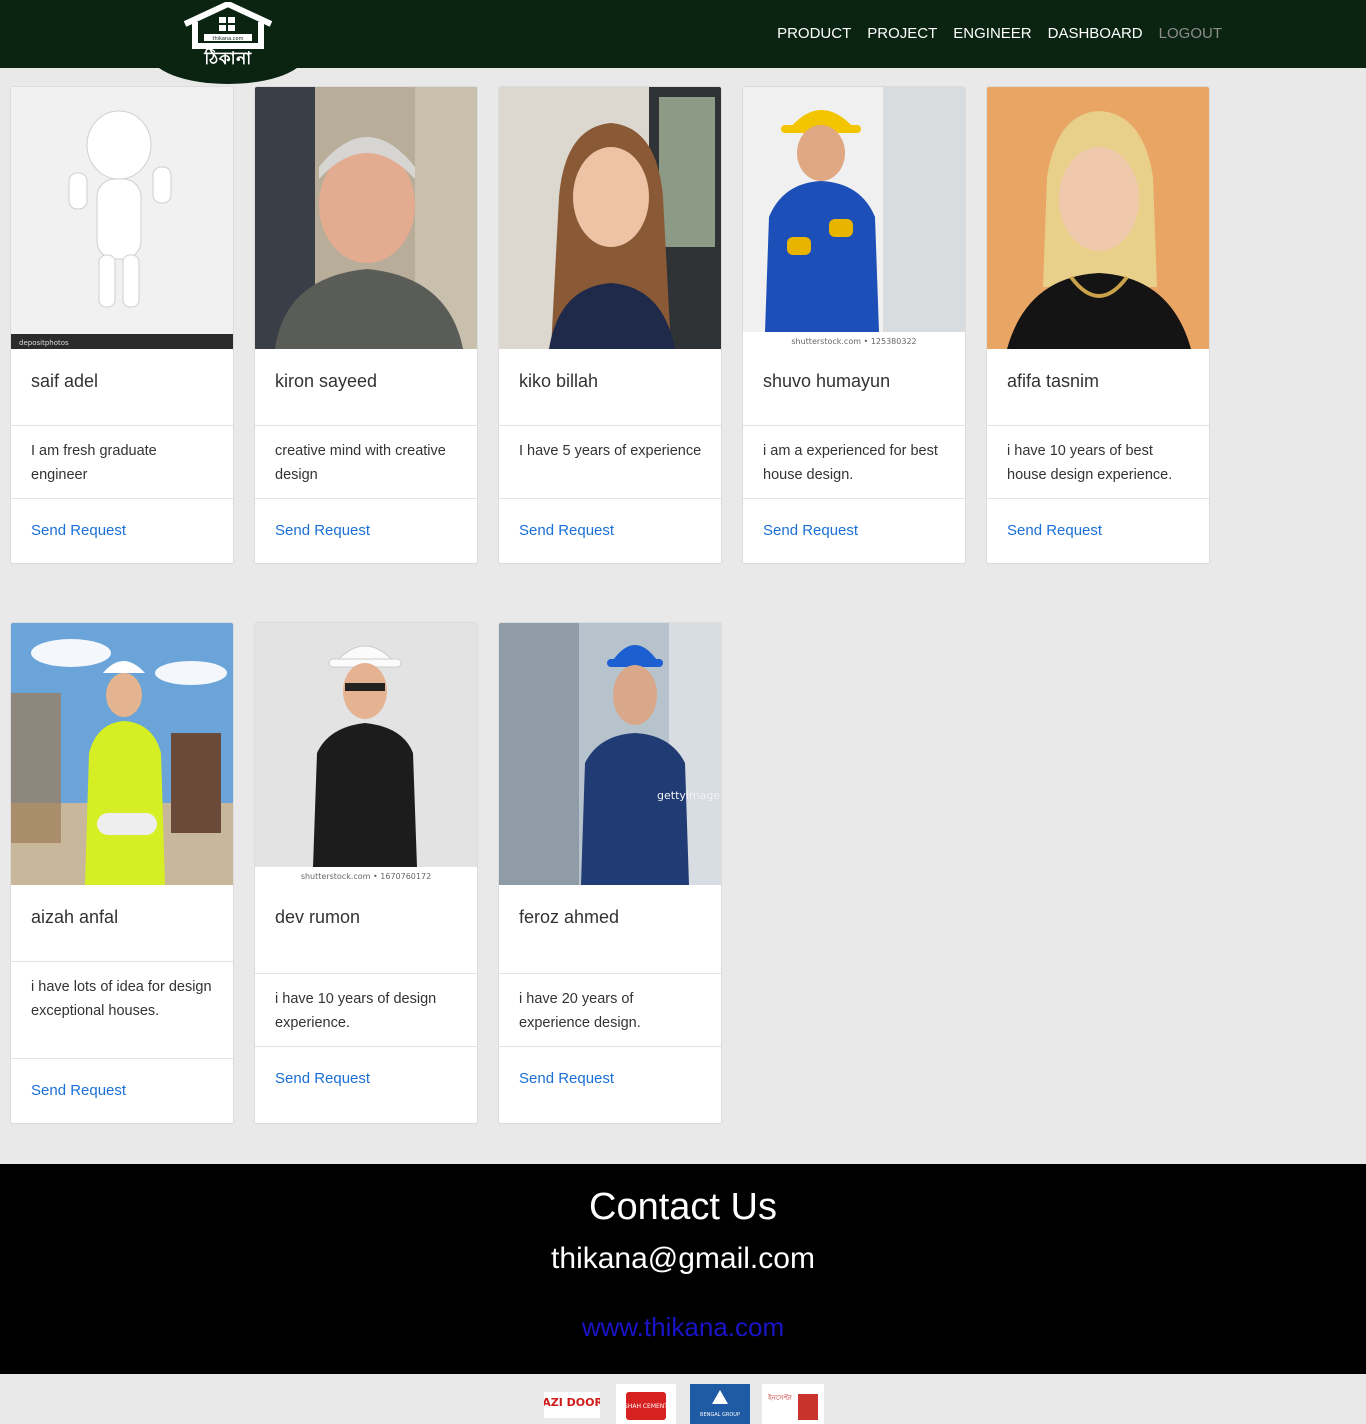  What do you see at coordinates (65, 381) in the screenshot?
I see `engineer-name: saif adel` at bounding box center [65, 381].